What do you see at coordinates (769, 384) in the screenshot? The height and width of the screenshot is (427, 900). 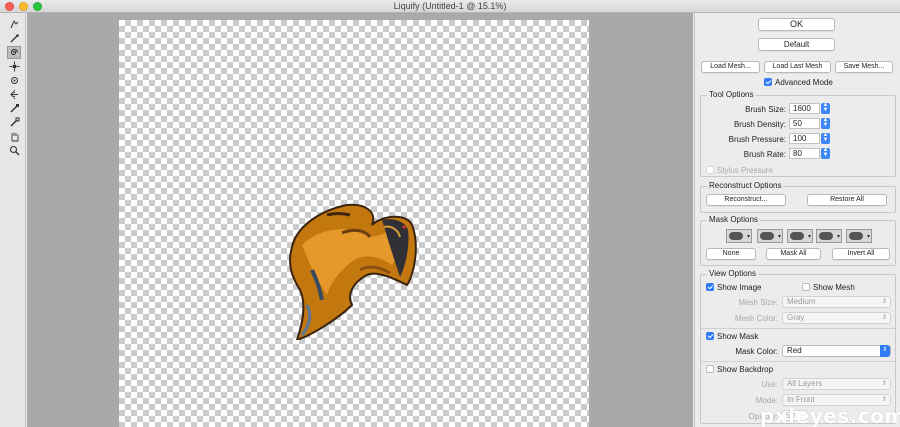 I see `use-label: Use:` at bounding box center [769, 384].